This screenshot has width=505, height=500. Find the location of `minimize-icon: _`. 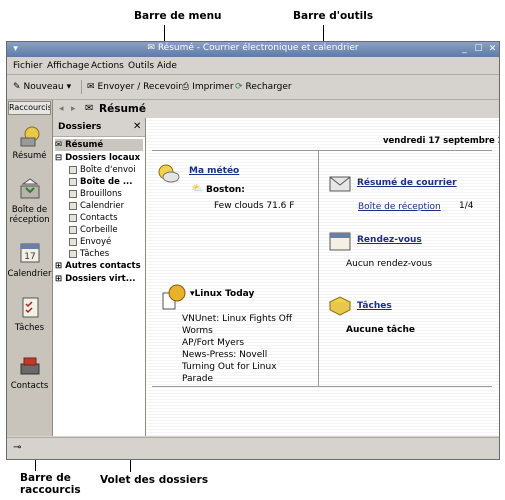

minimize-icon: _ is located at coordinates (464, 49).